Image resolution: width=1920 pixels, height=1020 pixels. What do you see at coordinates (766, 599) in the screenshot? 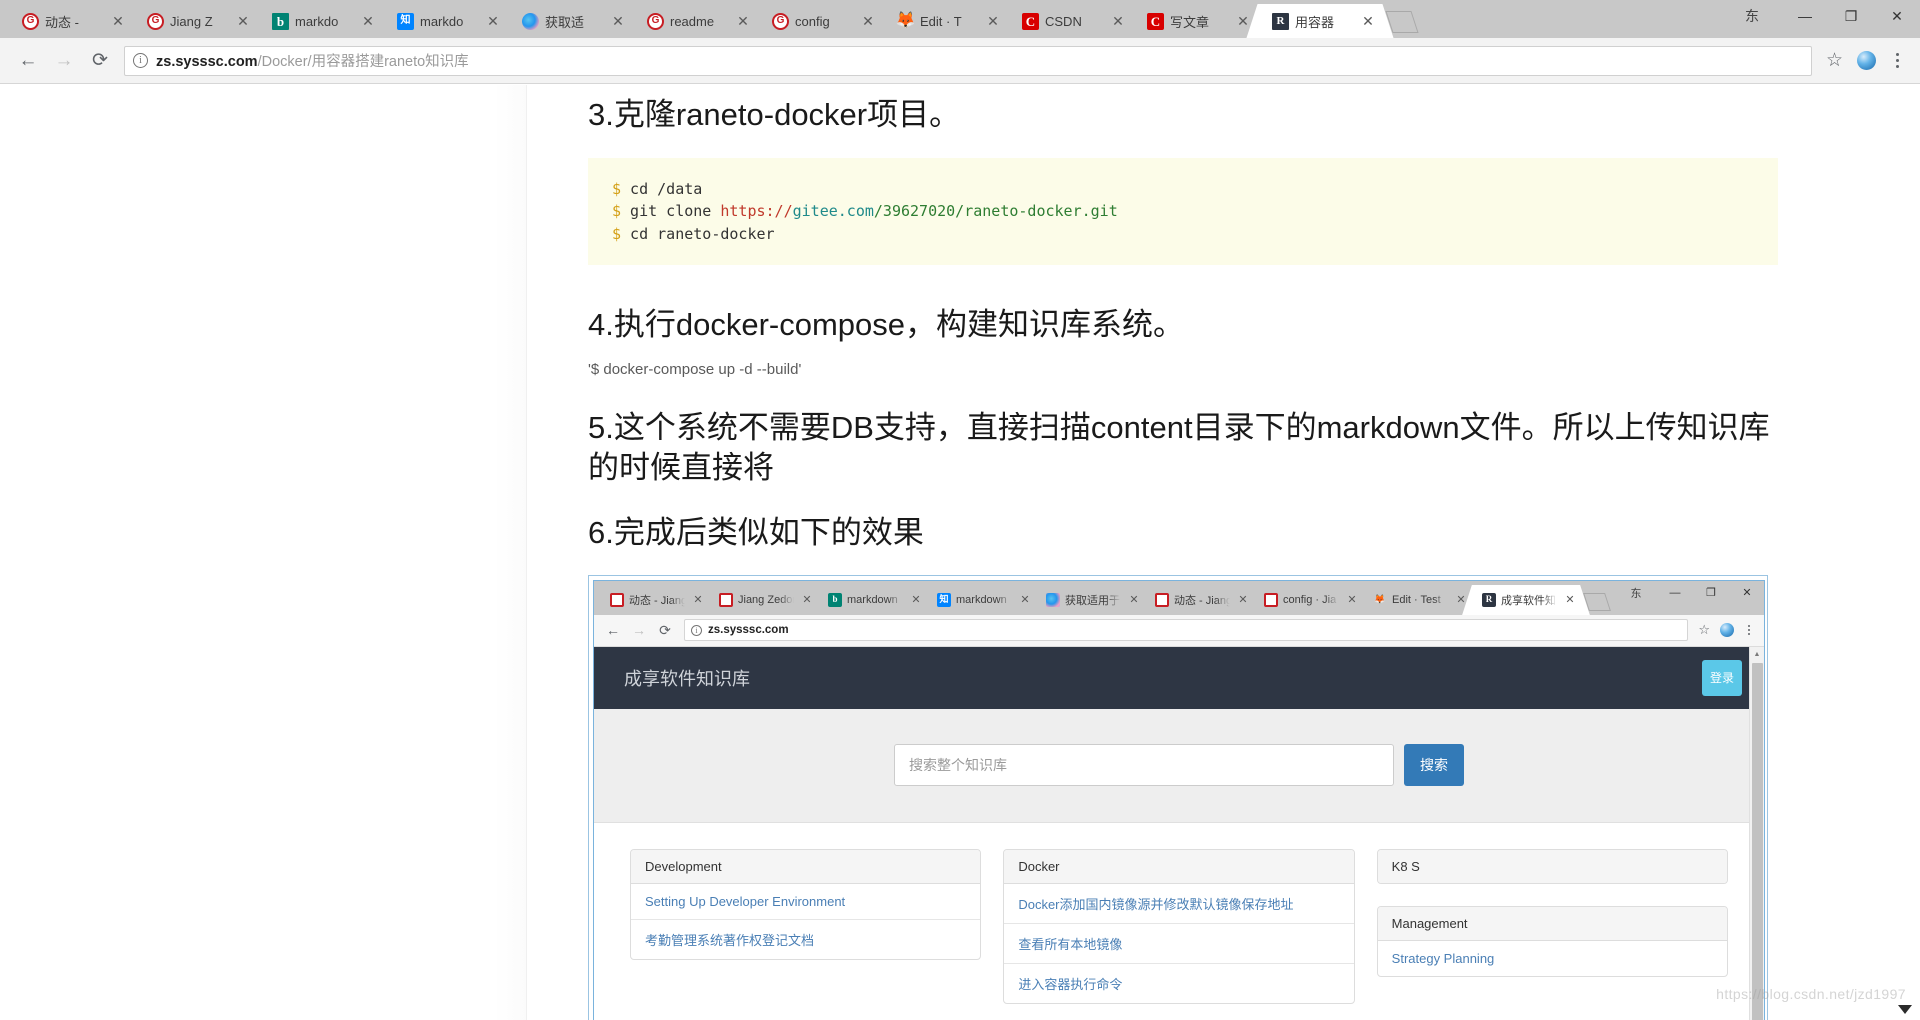
I see `embedded-tab-title: Jiang Zedon` at bounding box center [766, 599].